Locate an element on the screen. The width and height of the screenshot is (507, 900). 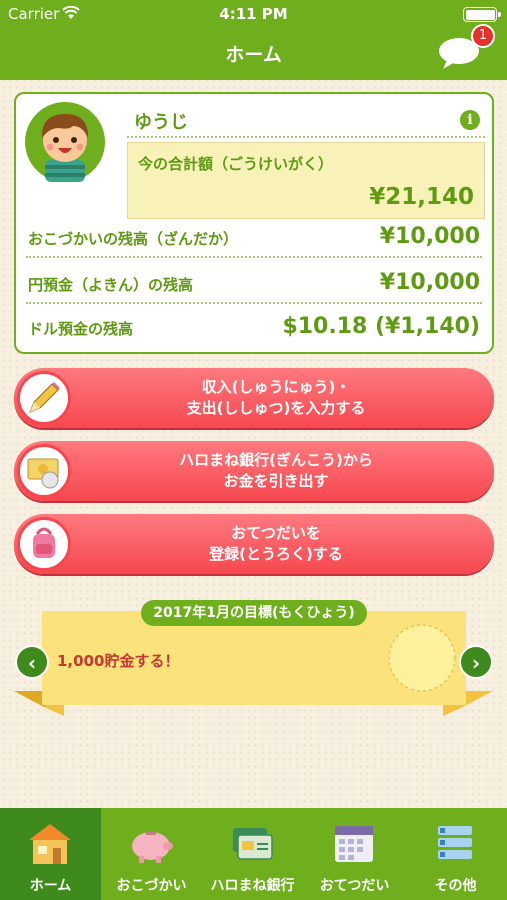
tab-label: おこづかい is located at coordinates (151, 886).